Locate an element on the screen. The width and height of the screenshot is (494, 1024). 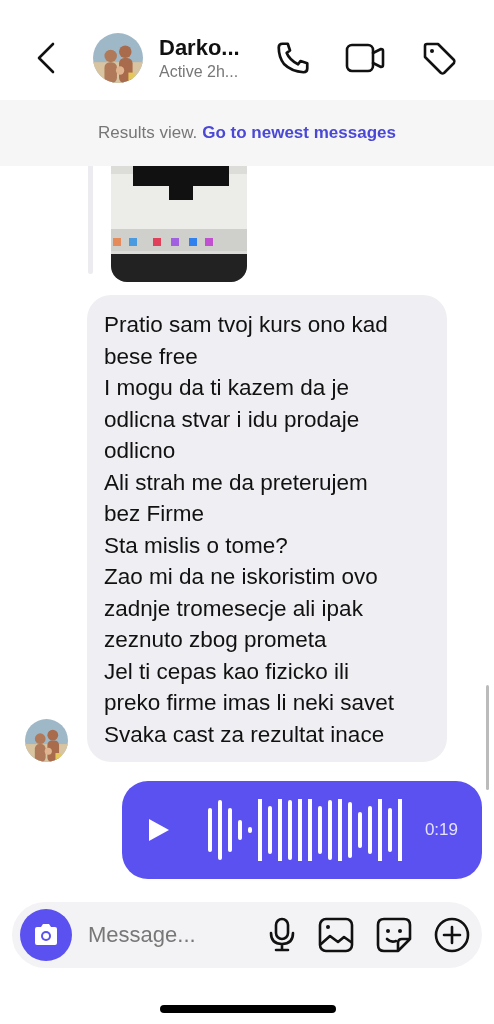
camera-button is located at coordinates (46, 935).